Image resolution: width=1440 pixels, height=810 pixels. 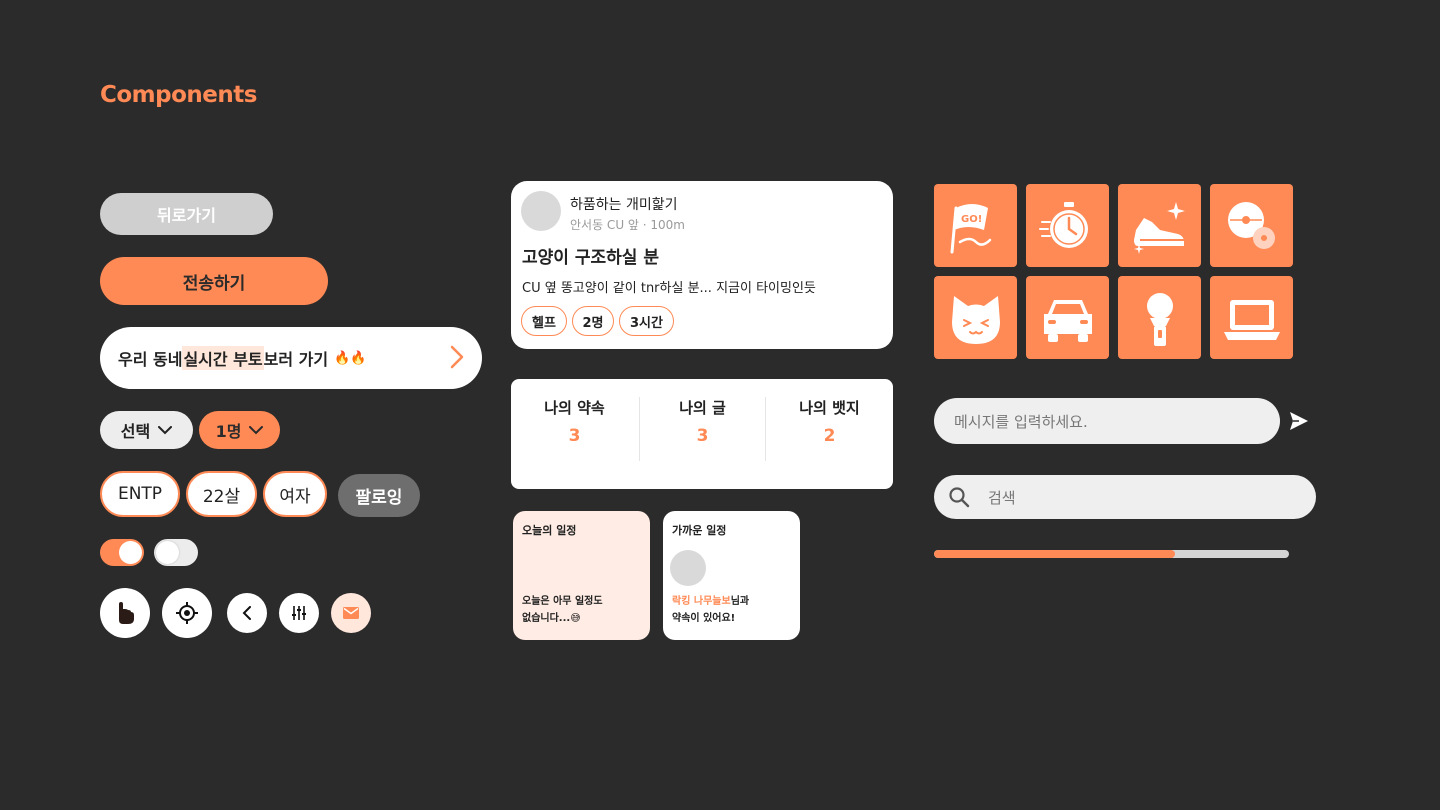 What do you see at coordinates (627, 225) in the screenshot?
I see `post-location: 안서동 CU 앞 · 100m` at bounding box center [627, 225].